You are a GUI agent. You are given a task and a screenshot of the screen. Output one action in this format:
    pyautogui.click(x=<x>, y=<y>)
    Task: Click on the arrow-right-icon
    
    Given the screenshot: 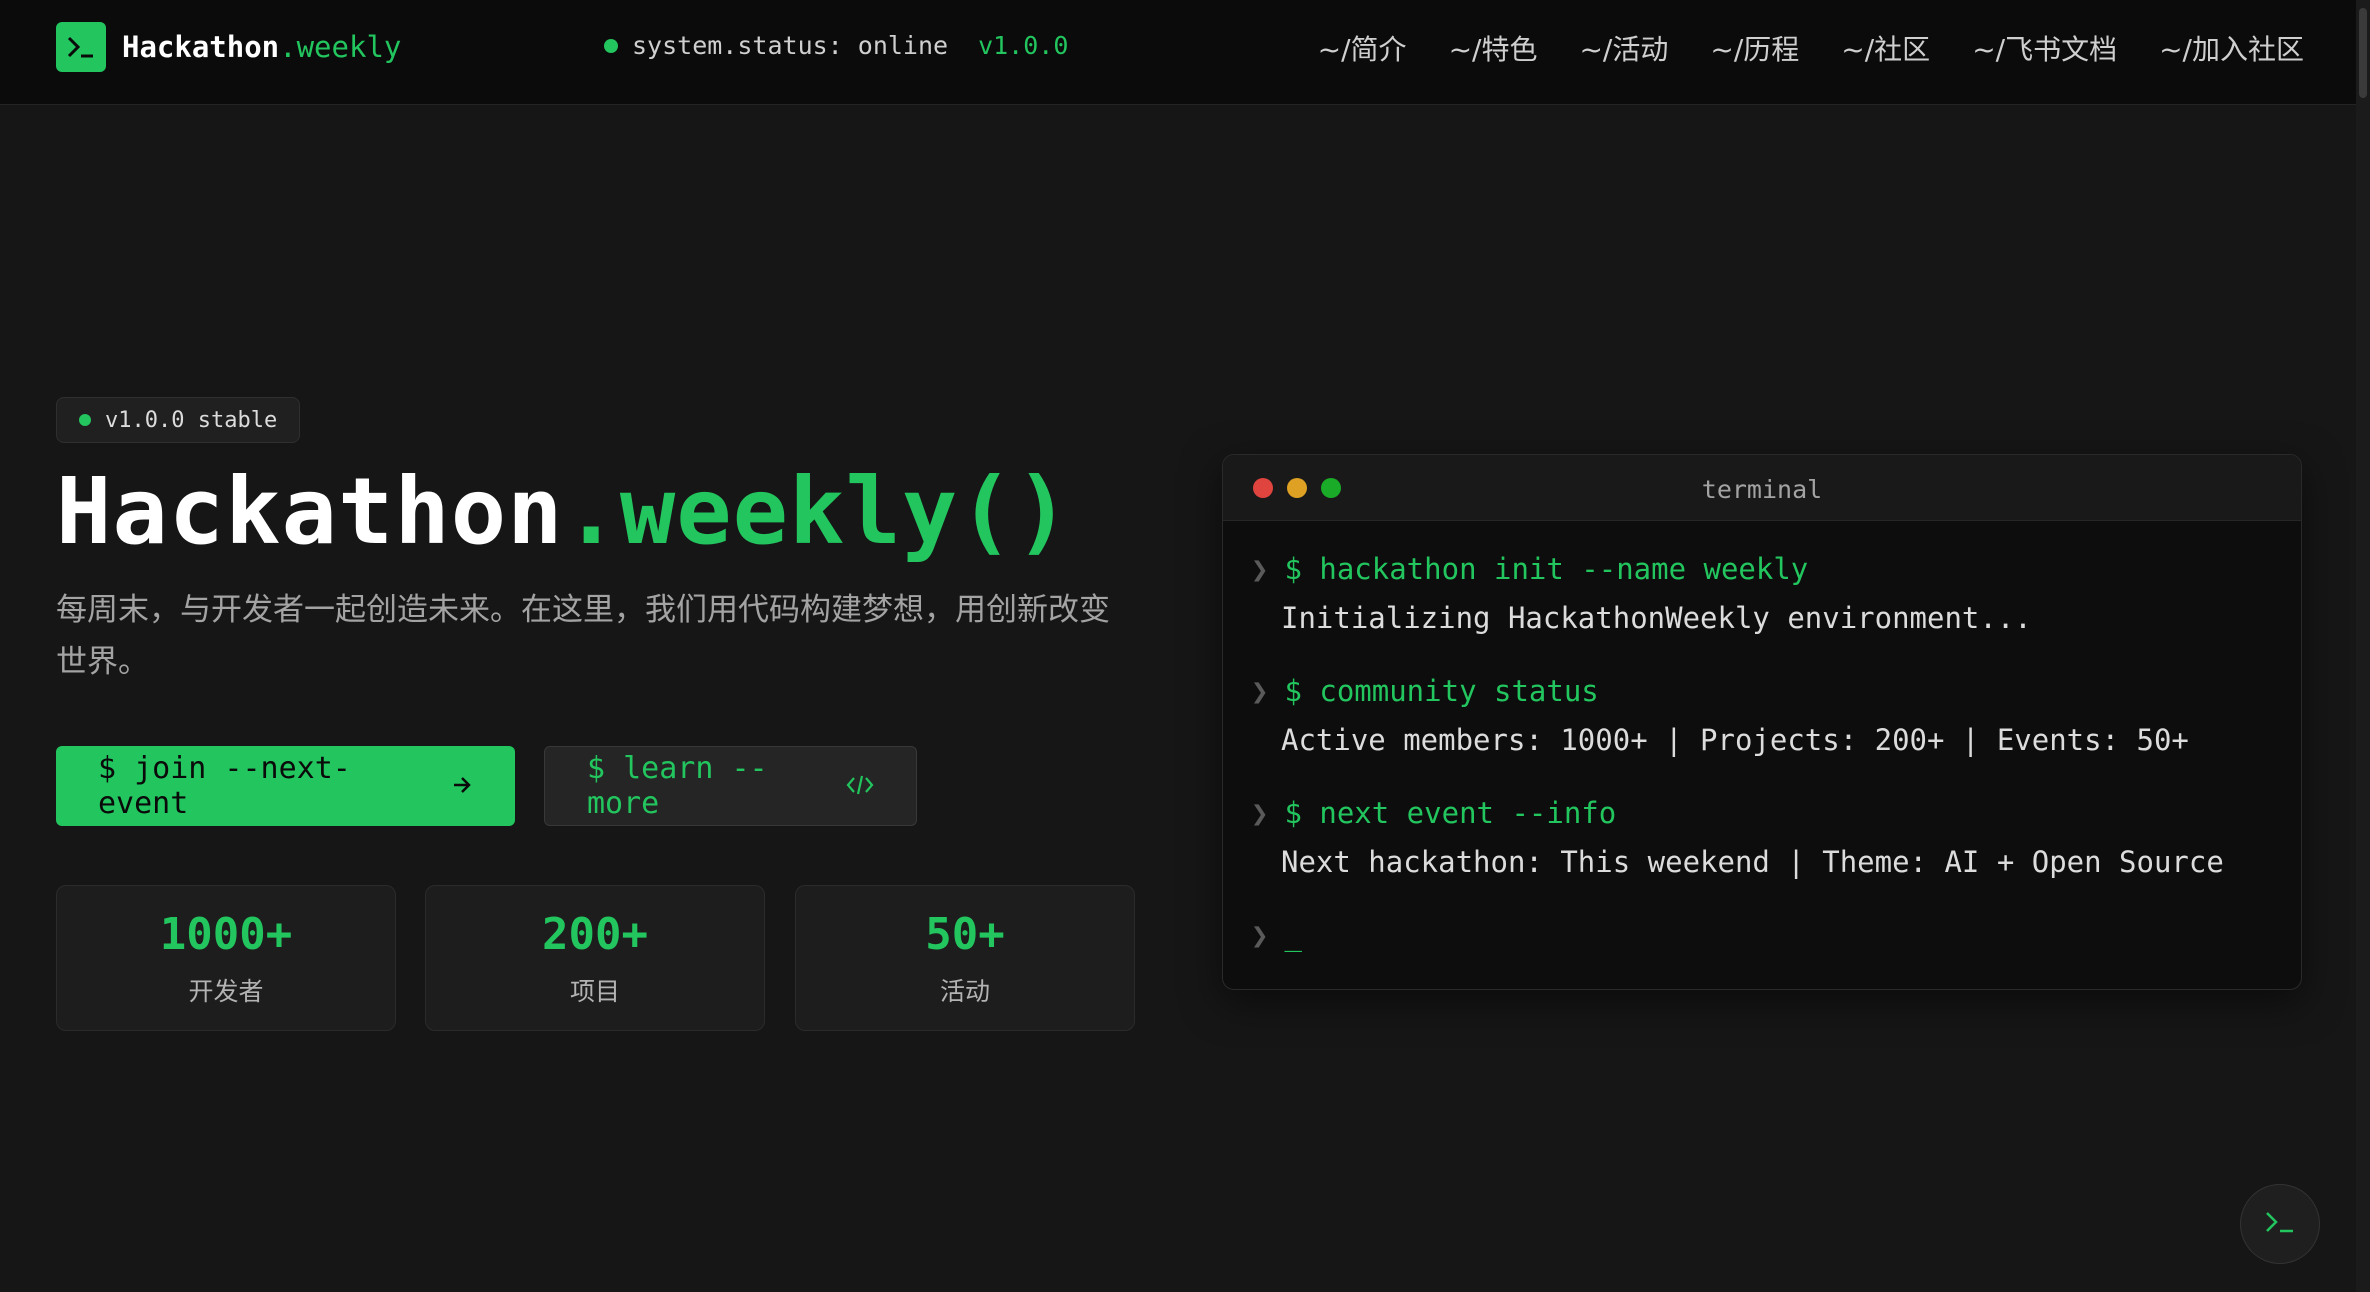 What is the action you would take?
    pyautogui.click(x=462, y=786)
    